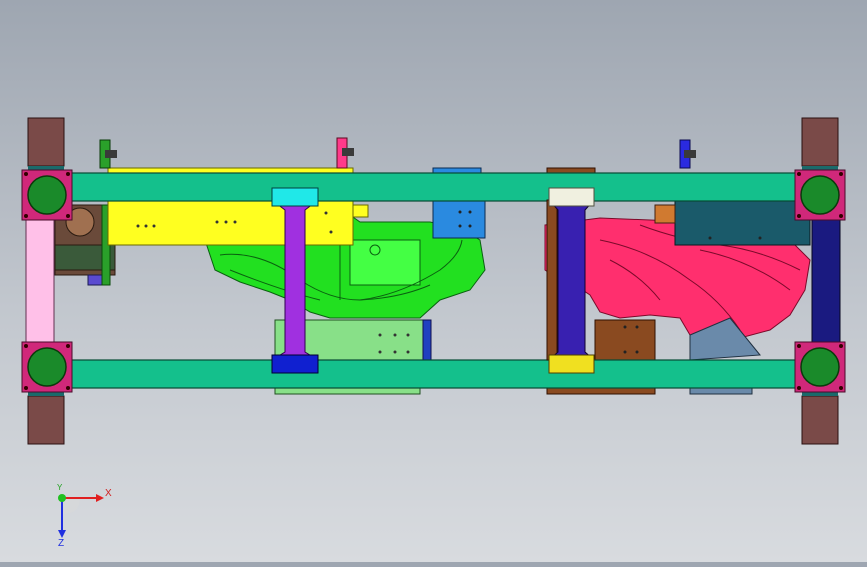  I want to click on corner-plate-bottom-right, so click(820, 367).